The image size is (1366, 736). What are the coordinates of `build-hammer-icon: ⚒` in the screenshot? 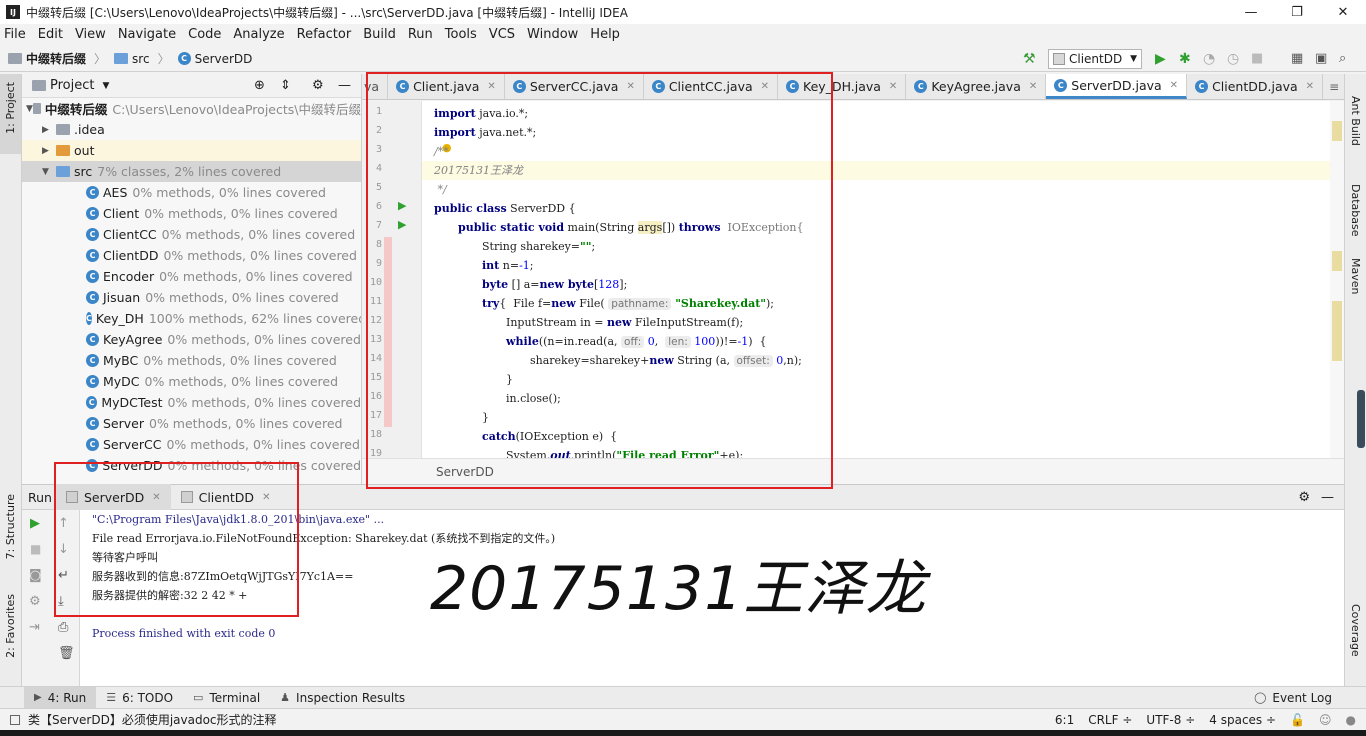 It's located at (1030, 59).